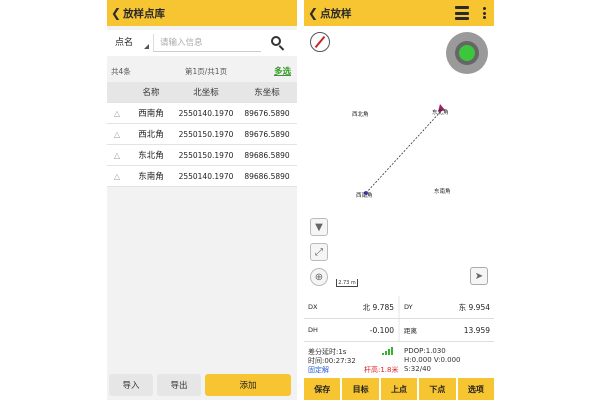 This screenshot has height=400, width=600. What do you see at coordinates (179, 385) in the screenshot?
I see `export-button: 导出` at bounding box center [179, 385].